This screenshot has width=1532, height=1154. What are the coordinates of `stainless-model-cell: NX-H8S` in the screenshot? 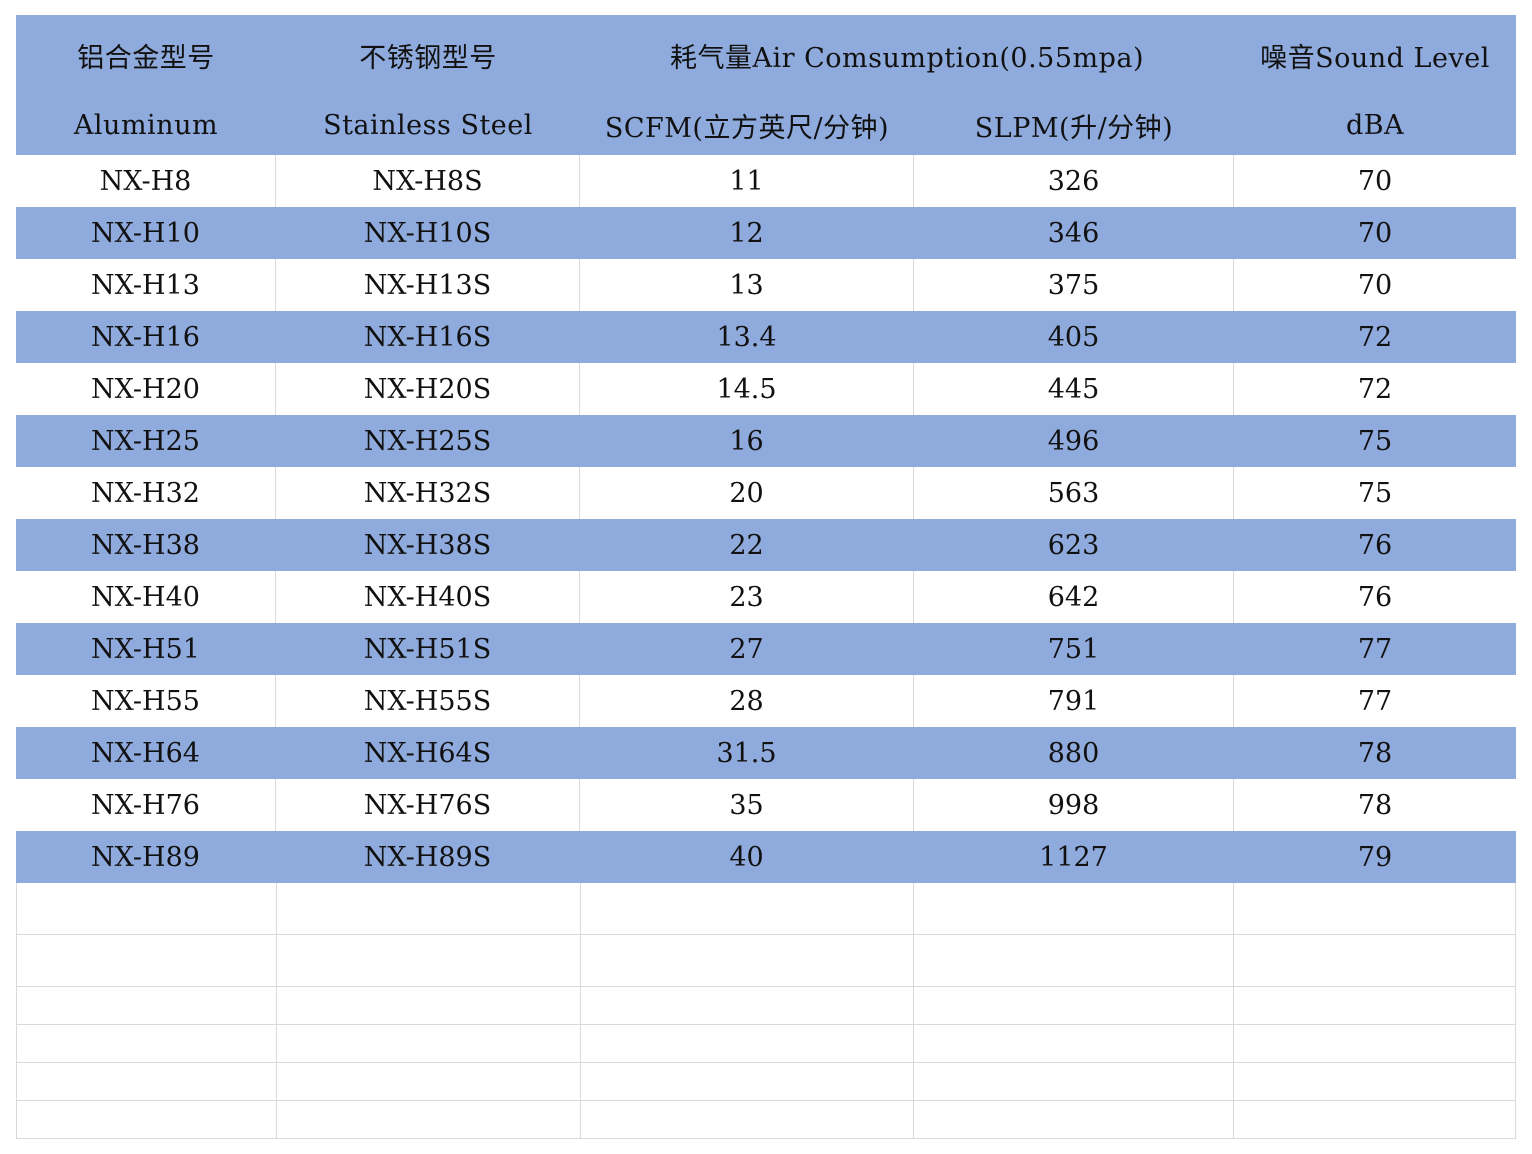 It's located at (428, 181).